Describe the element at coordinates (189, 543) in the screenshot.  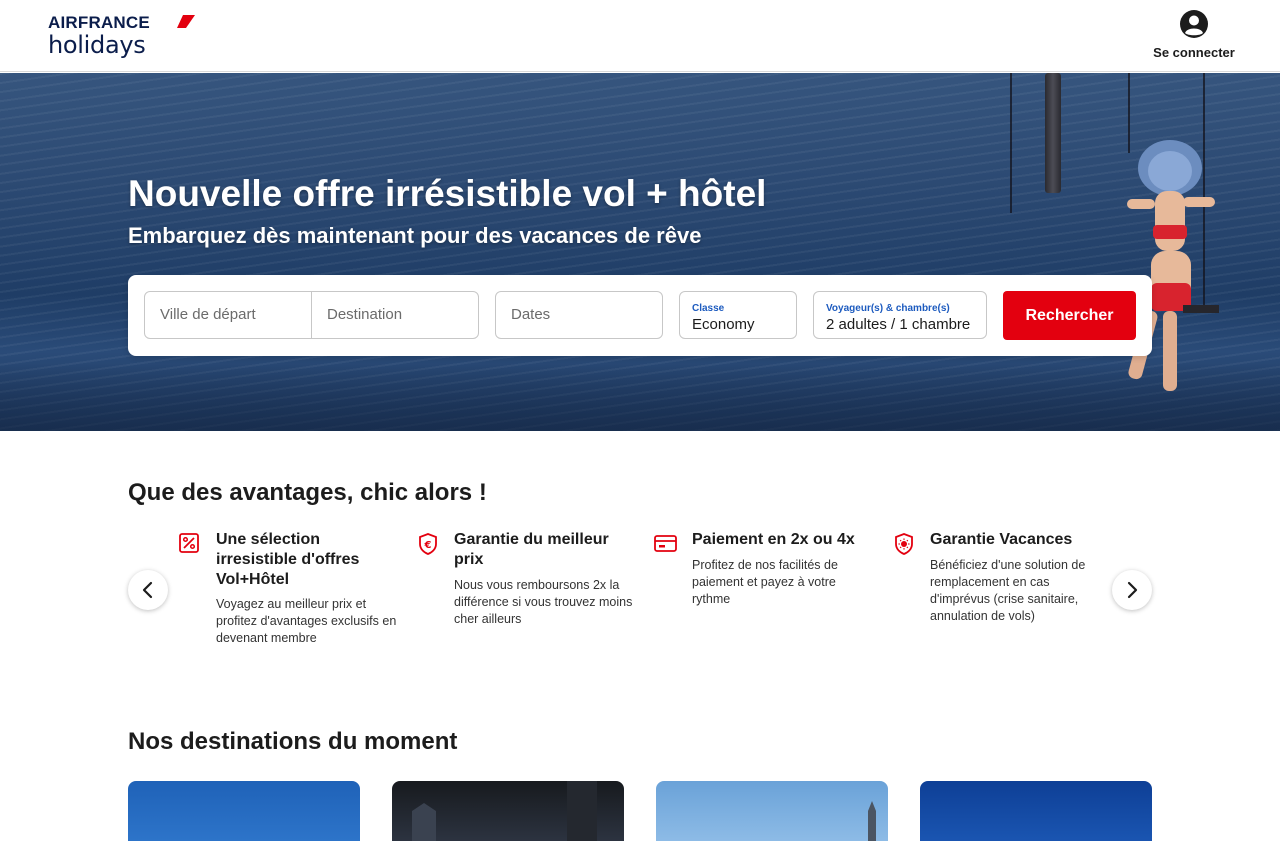
I see `percent-tag-icon` at that location.